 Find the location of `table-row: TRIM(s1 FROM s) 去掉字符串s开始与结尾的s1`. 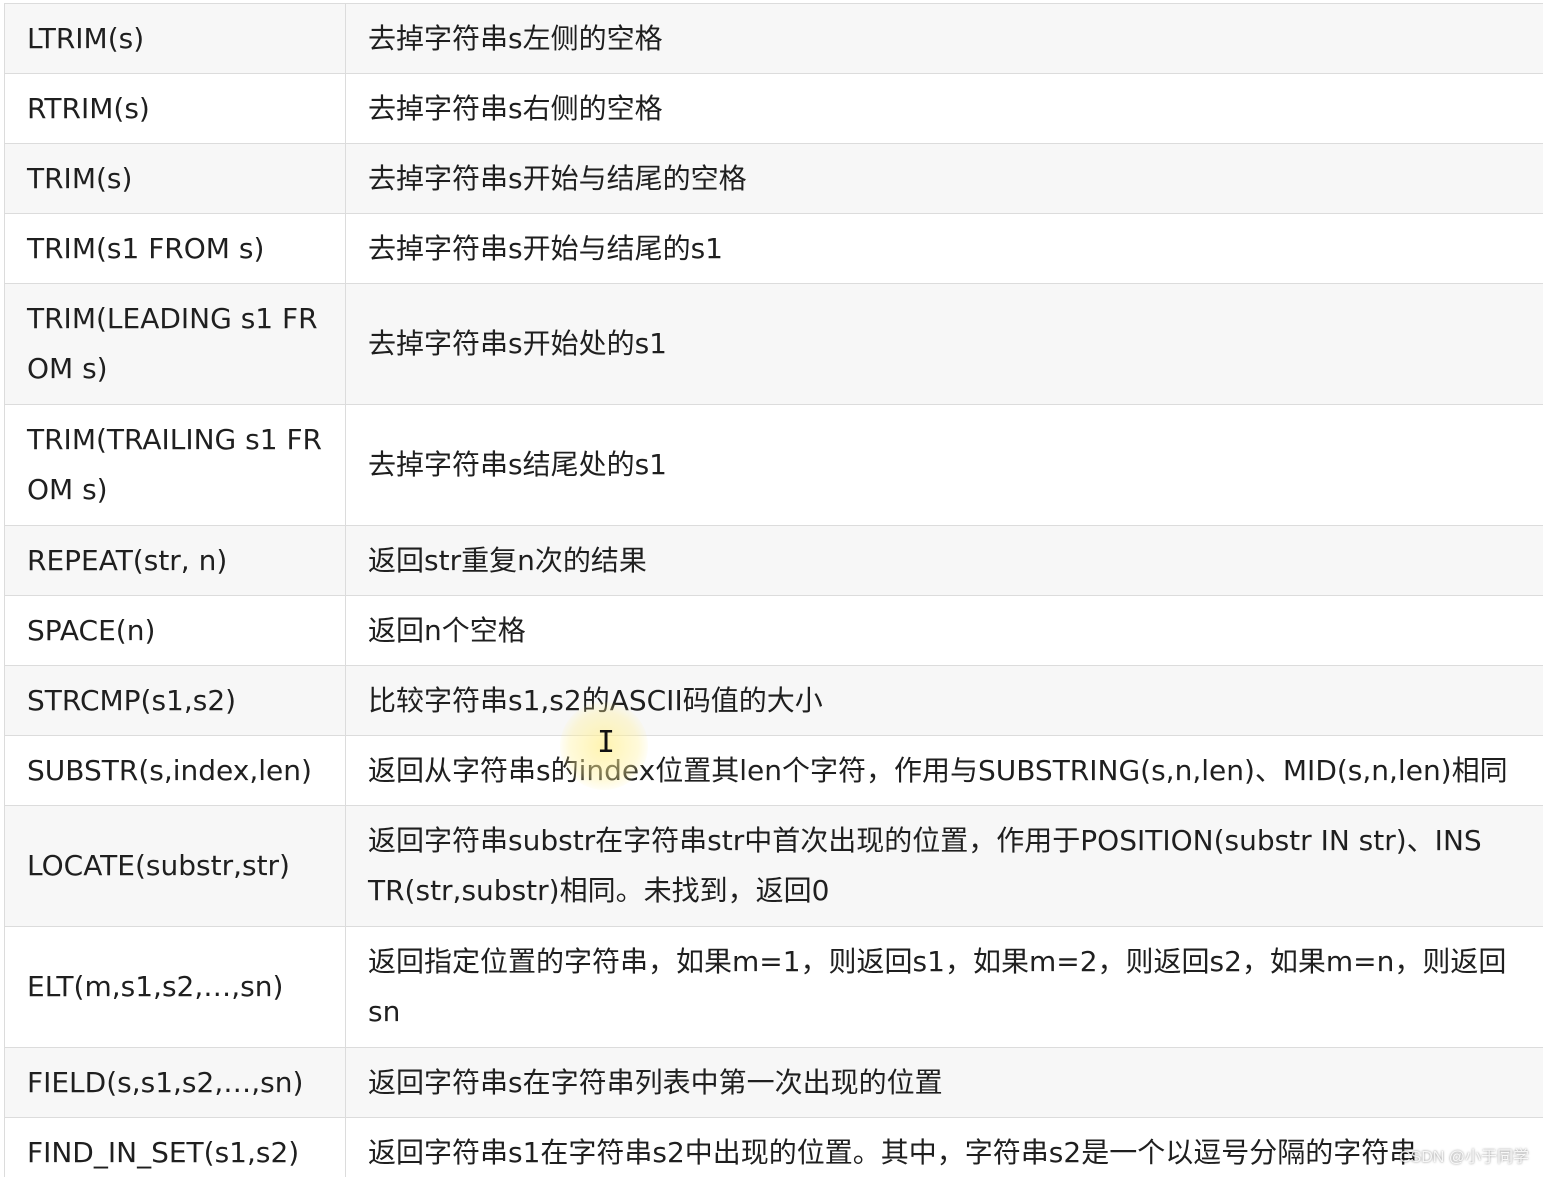

table-row: TRIM(s1 FROM s) 去掉字符串s开始与结尾的s1 is located at coordinates (773, 248).